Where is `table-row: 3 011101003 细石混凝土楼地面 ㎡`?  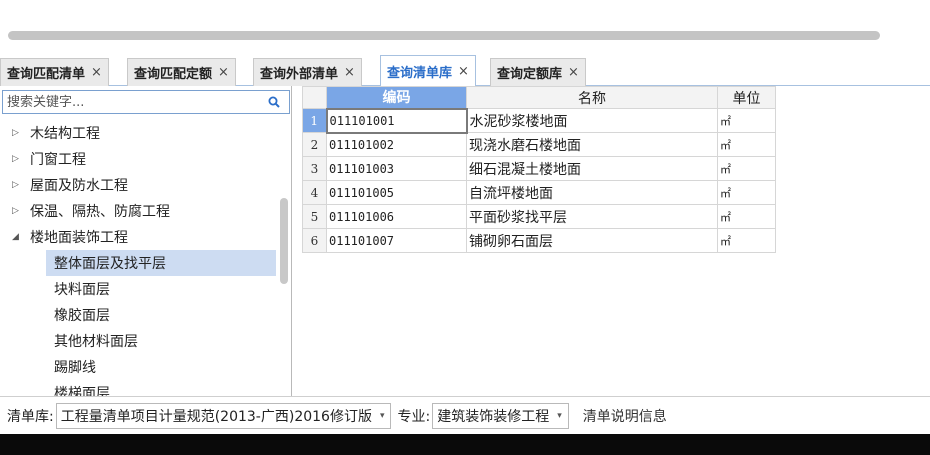 table-row: 3 011101003 细石混凝土楼地面 ㎡ is located at coordinates (539, 168).